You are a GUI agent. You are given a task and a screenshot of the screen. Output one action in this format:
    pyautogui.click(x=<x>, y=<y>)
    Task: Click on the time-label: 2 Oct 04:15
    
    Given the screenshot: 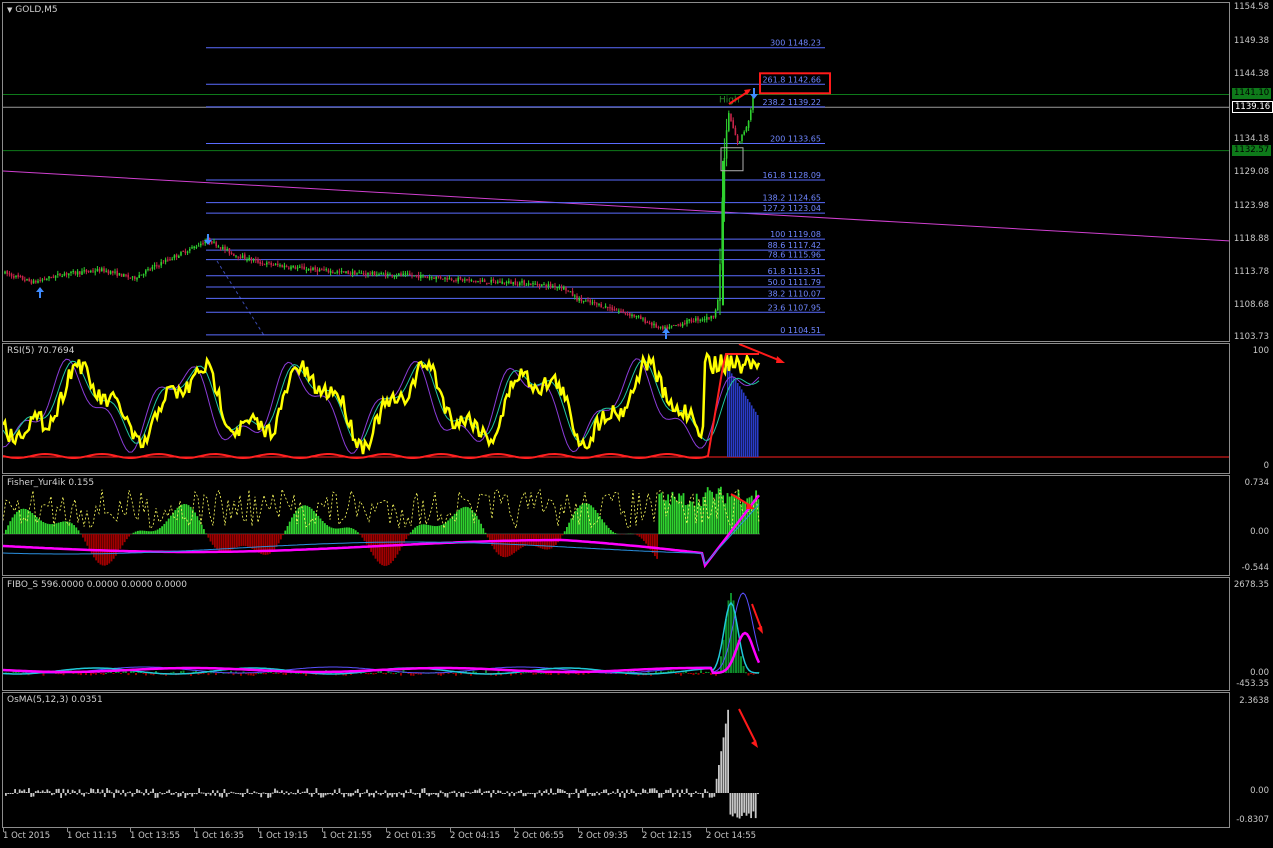 What is the action you would take?
    pyautogui.click(x=475, y=836)
    